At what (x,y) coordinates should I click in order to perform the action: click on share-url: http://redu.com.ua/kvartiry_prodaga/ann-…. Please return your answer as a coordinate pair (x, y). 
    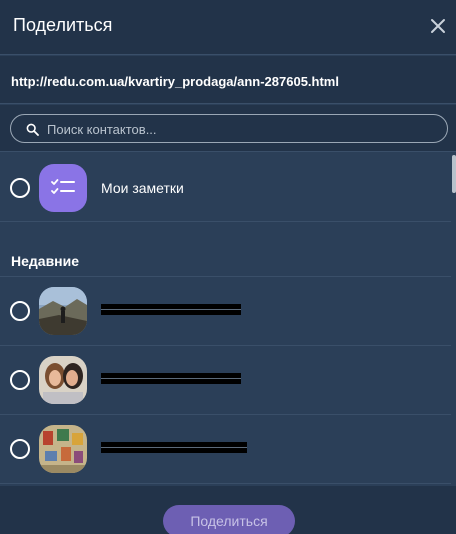
    Looking at the image, I should click on (175, 81).